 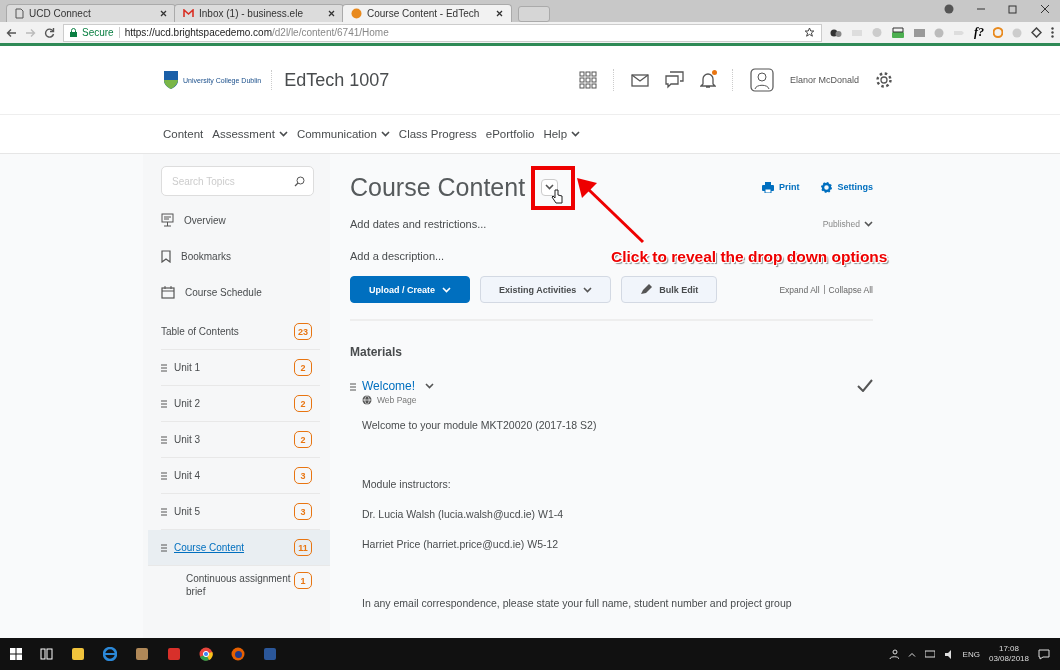 What do you see at coordinates (1044, 654) in the screenshot?
I see `notification-icon` at bounding box center [1044, 654].